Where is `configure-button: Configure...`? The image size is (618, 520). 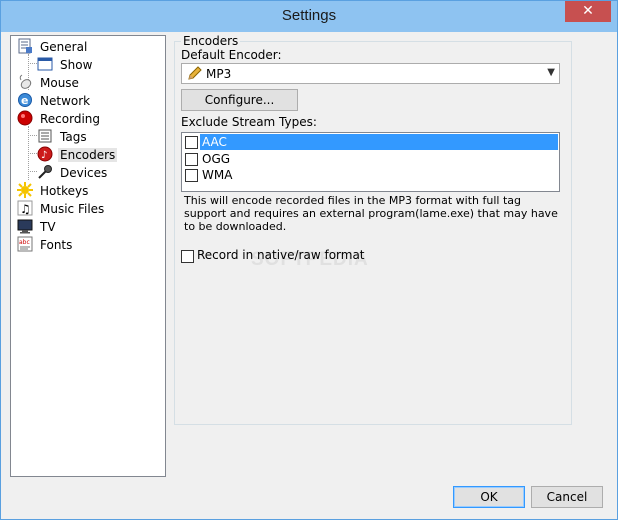
configure-button: Configure... is located at coordinates (239, 100).